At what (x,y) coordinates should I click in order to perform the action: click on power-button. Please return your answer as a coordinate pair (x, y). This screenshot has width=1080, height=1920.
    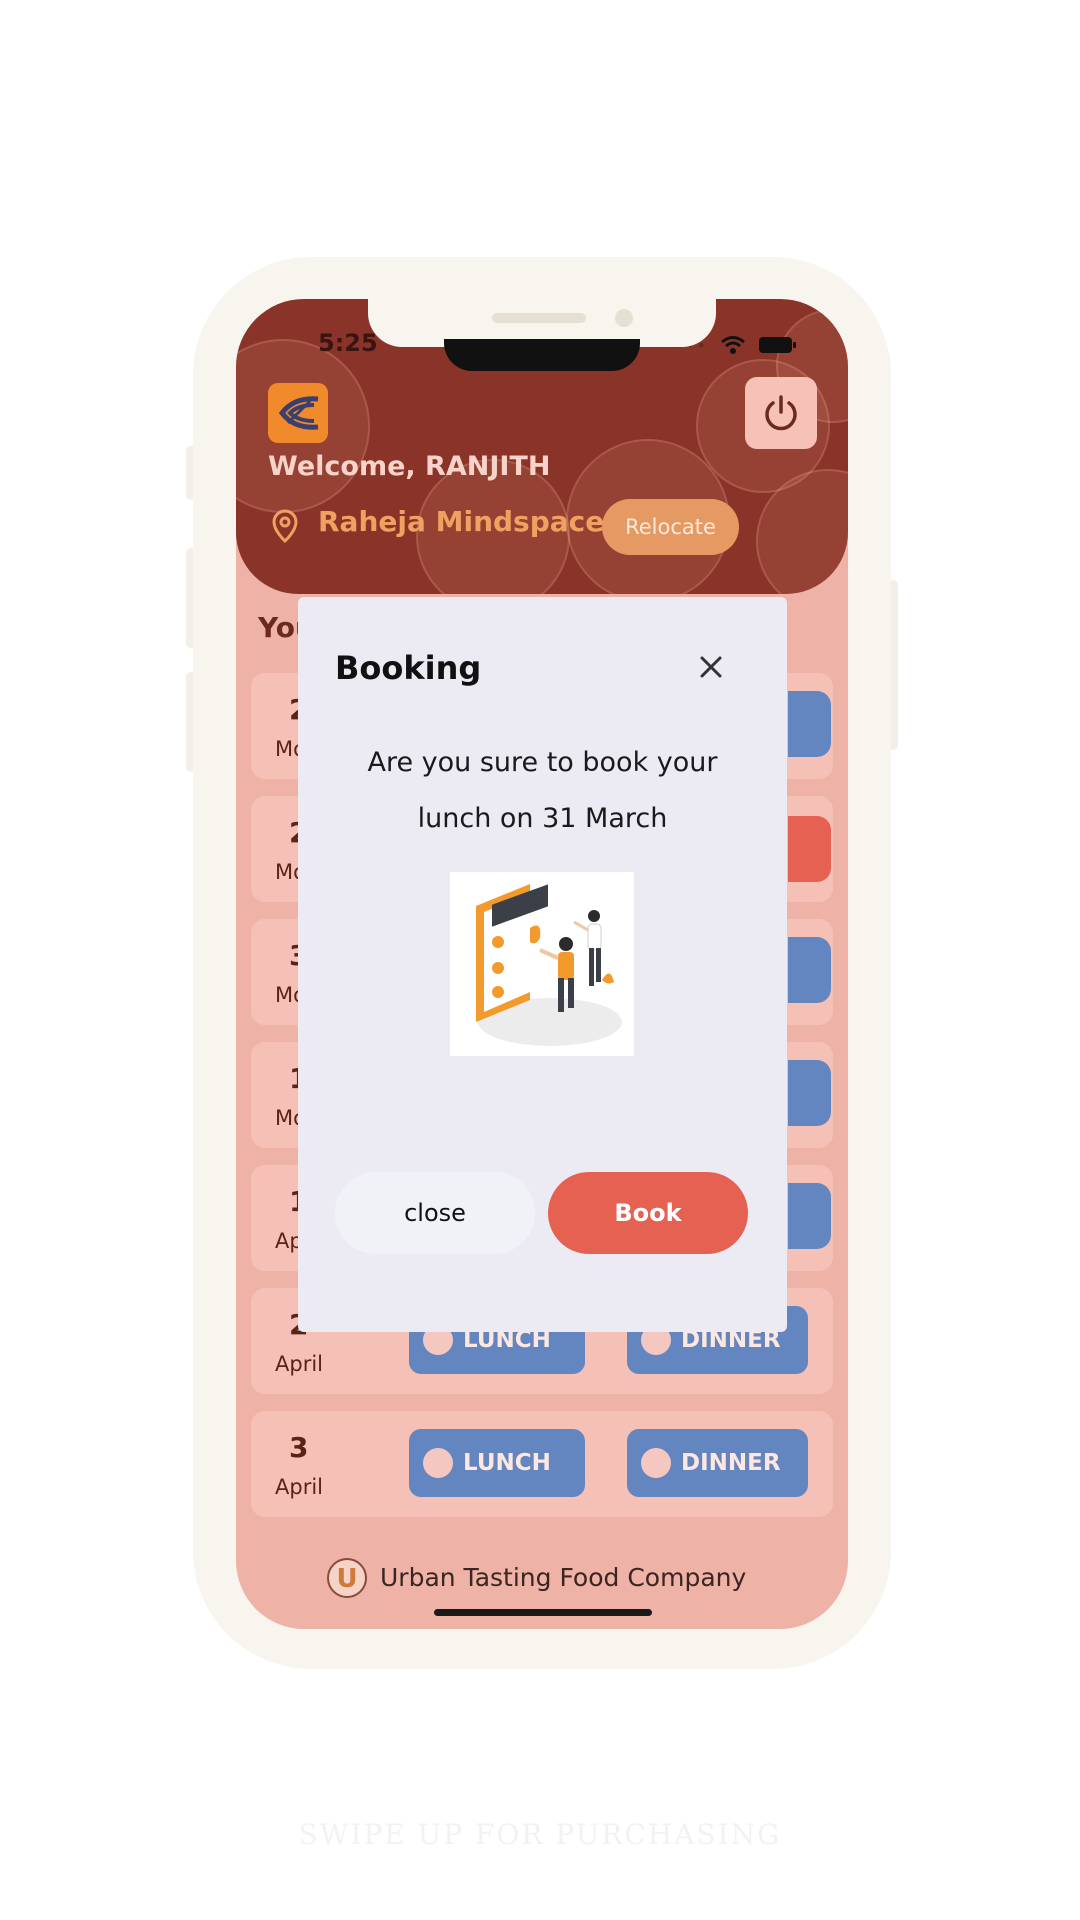
    Looking at the image, I should click on (781, 413).